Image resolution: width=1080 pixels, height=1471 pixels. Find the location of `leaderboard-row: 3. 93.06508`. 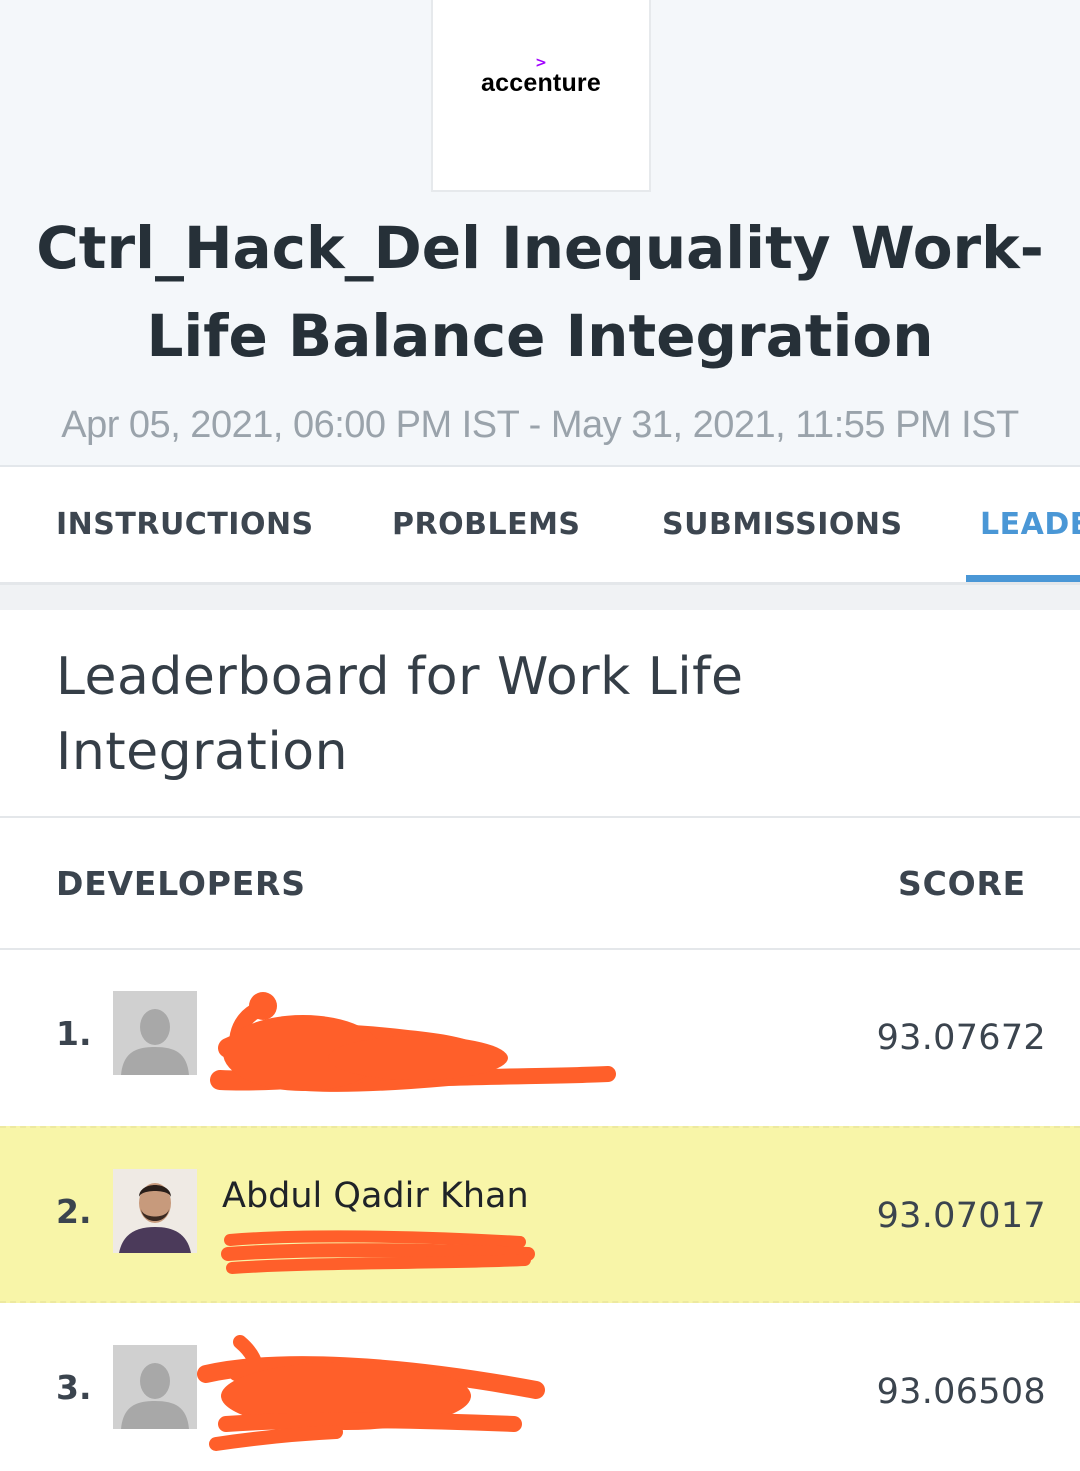

leaderboard-row: 3. 93.06508 is located at coordinates (540, 1387).